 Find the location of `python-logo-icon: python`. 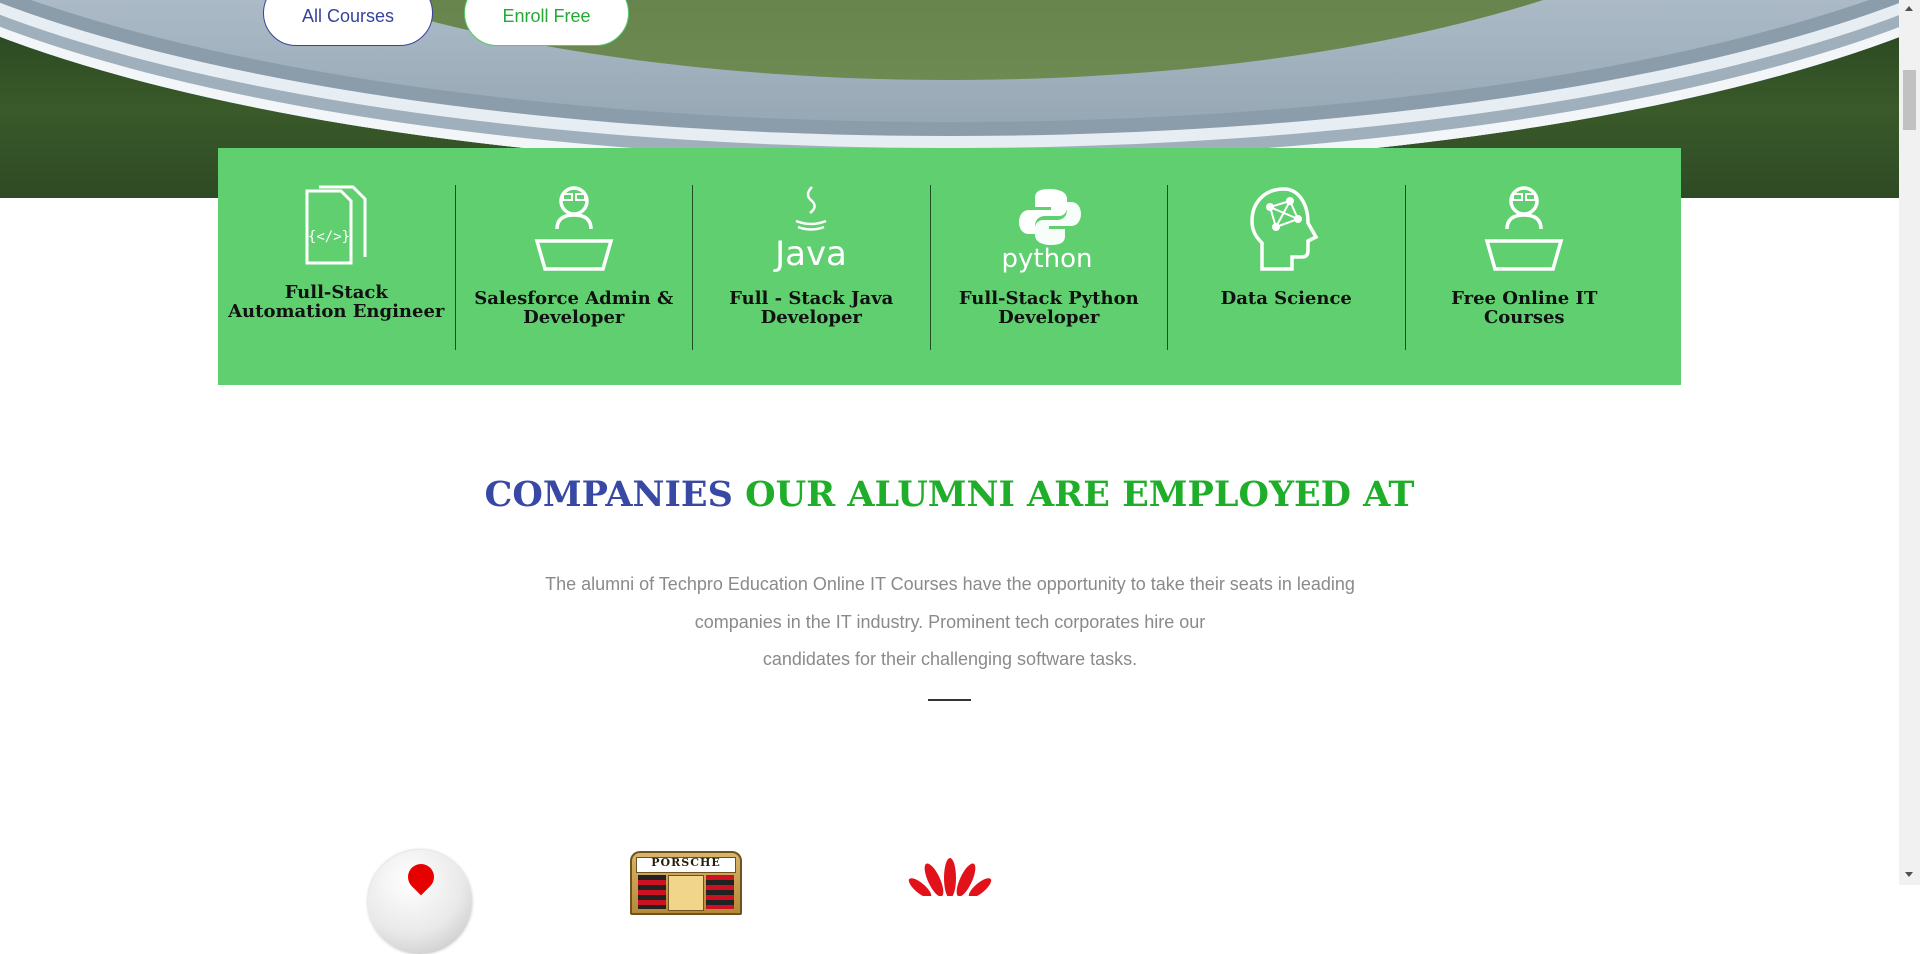

python-logo-icon: python is located at coordinates (1046, 231).